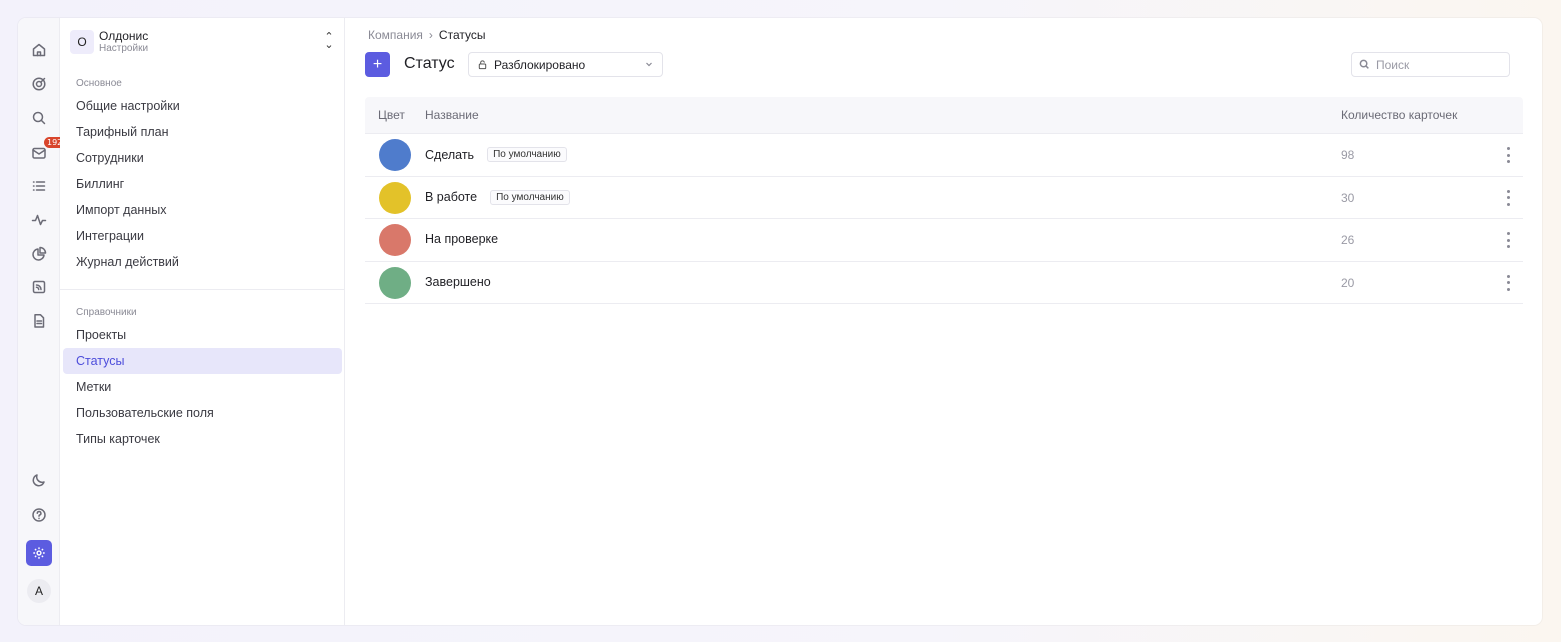 The height and width of the screenshot is (642, 1561). What do you see at coordinates (944, 155) in the screenshot?
I see `table-row: Сделать По умолчанию 98` at bounding box center [944, 155].